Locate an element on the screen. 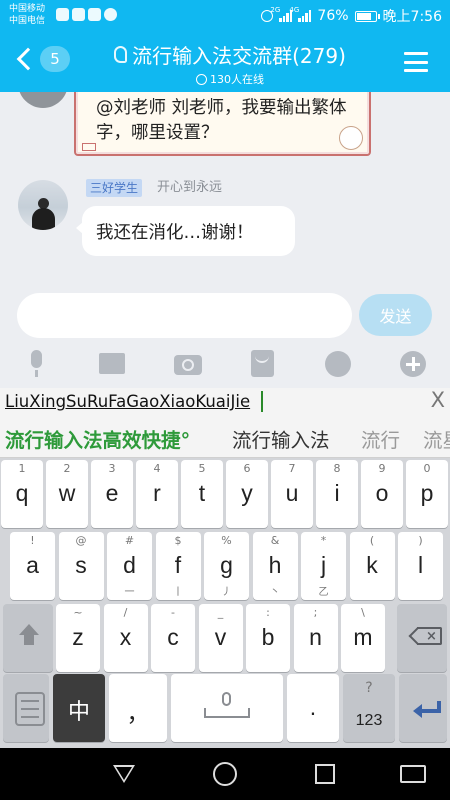 The width and height of the screenshot is (450, 800). candidate-item: 流行输入法 is located at coordinates (281, 438).